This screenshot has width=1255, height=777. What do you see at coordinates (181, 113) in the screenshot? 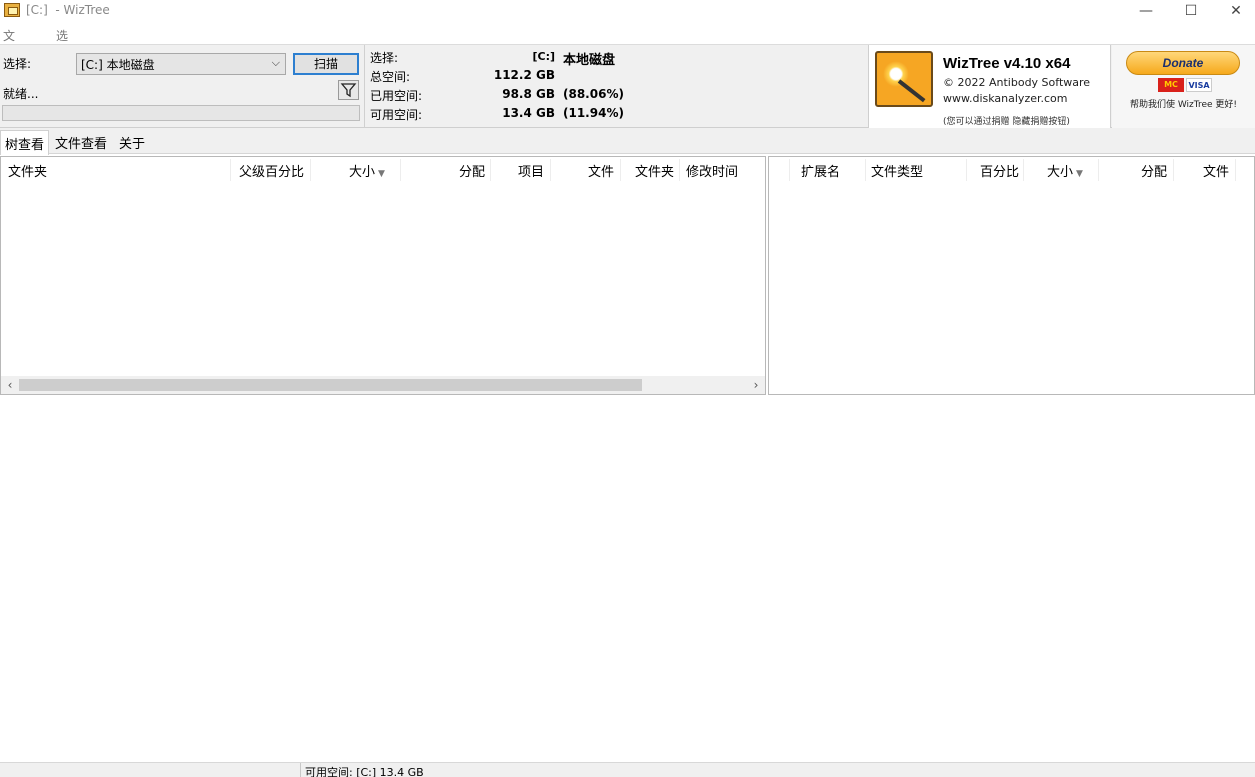
I see `scan-progress-bar` at bounding box center [181, 113].